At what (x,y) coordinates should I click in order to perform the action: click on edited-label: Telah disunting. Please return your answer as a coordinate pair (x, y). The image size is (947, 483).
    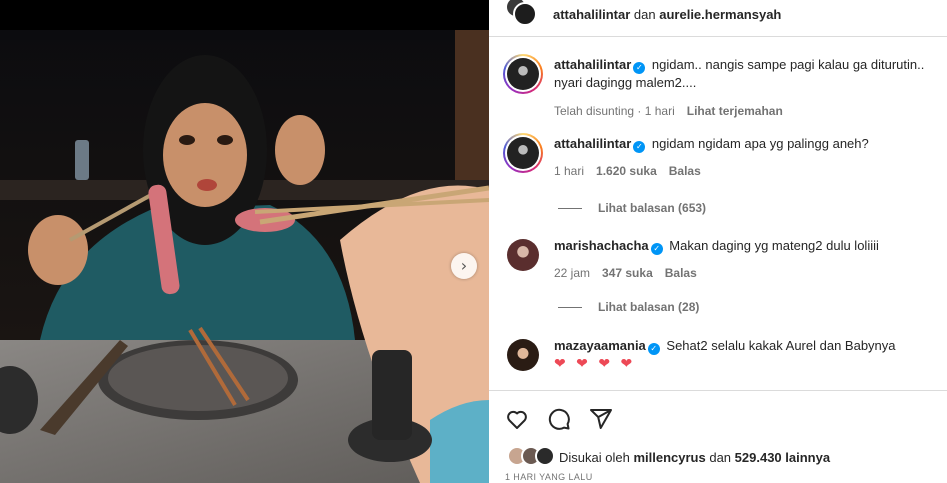
    Looking at the image, I should click on (594, 111).